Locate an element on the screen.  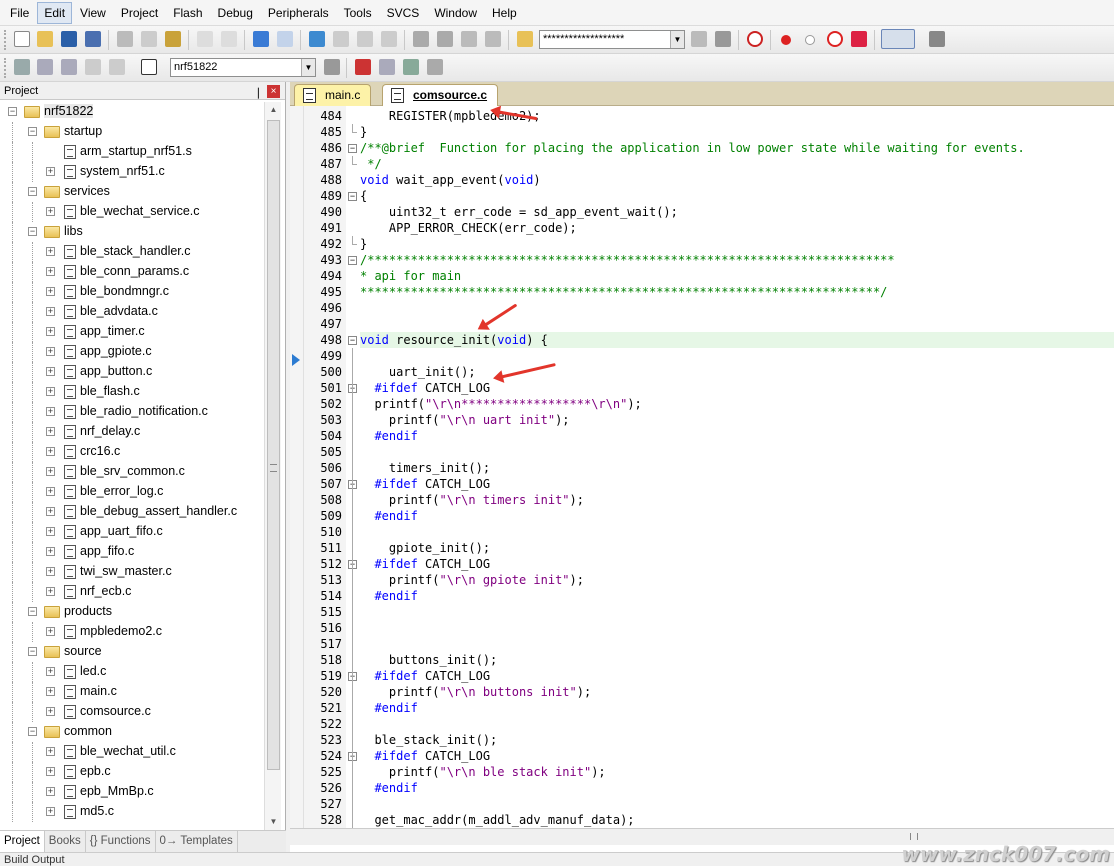
tree-file-item: + ble_wechat_util.c is located at coordinates (132, 752).